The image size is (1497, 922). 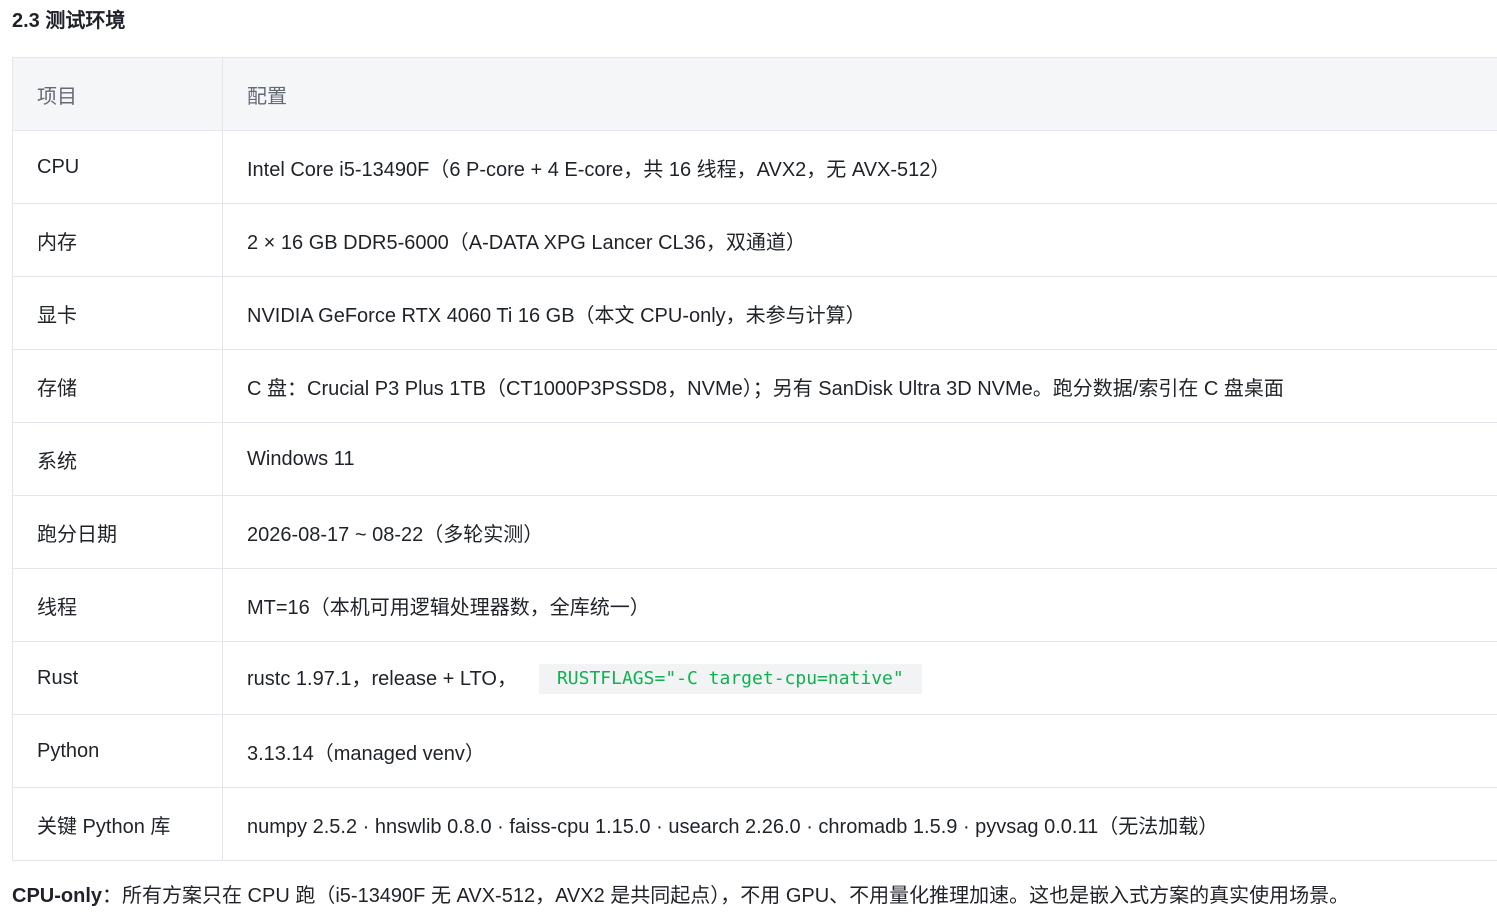 What do you see at coordinates (69, 21) in the screenshot?
I see `section-title: 2.3 测试环境` at bounding box center [69, 21].